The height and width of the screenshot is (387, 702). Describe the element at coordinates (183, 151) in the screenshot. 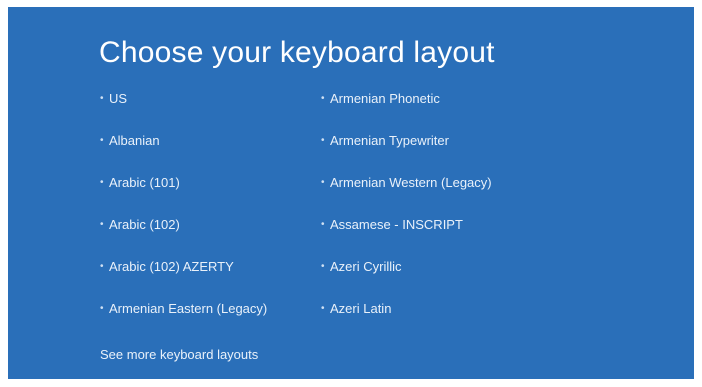

I see `layout-option-albanian: • Albanian` at that location.